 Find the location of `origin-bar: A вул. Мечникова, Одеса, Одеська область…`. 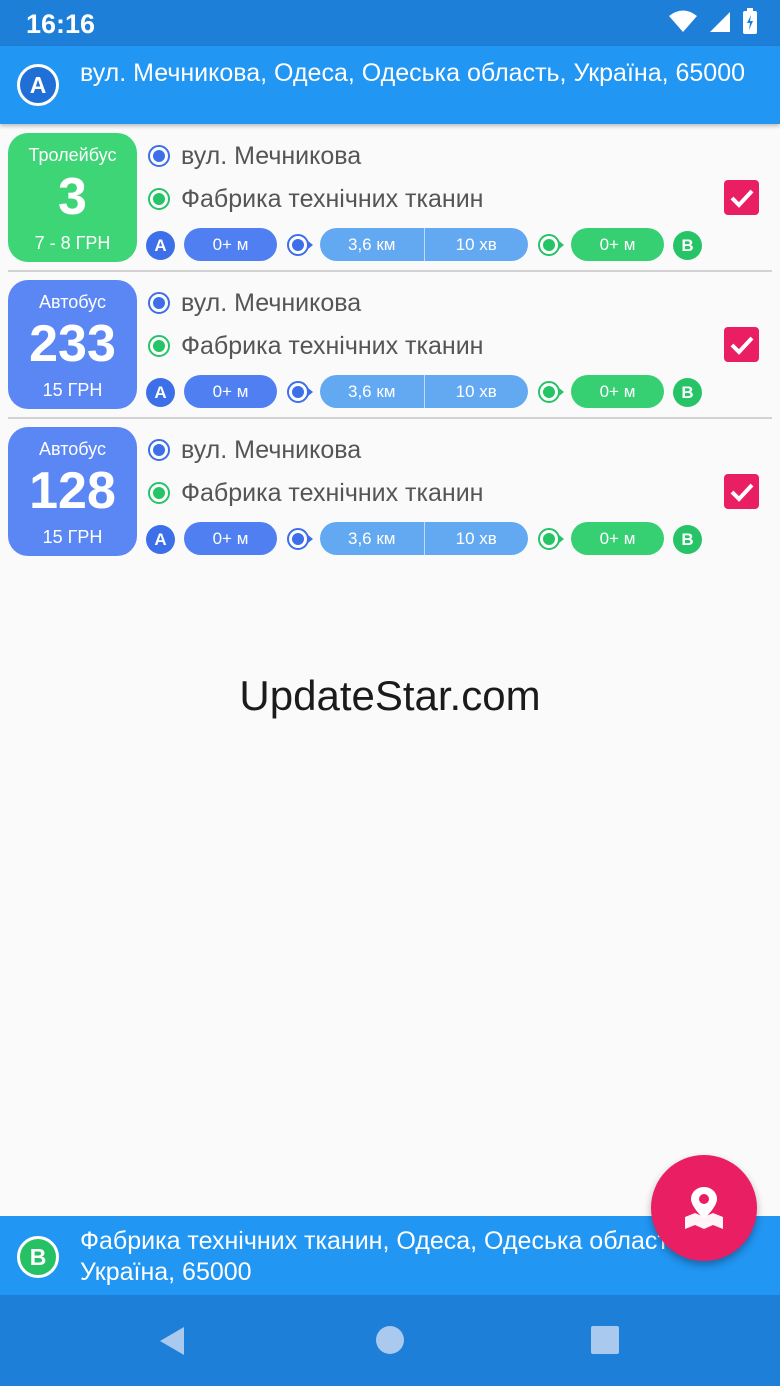

origin-bar: A вул. Мечникова, Одеса, Одеська область… is located at coordinates (390, 85).